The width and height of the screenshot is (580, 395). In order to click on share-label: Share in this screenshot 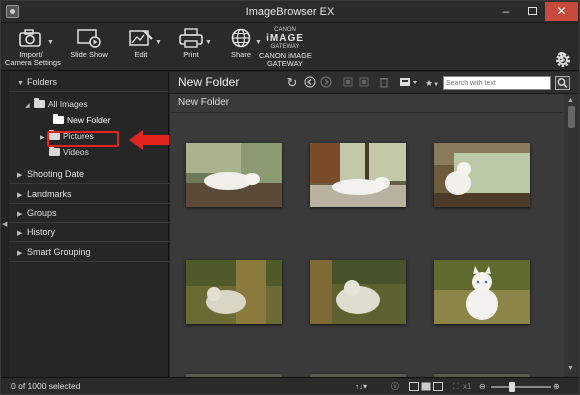, I will do `click(240, 54)`.